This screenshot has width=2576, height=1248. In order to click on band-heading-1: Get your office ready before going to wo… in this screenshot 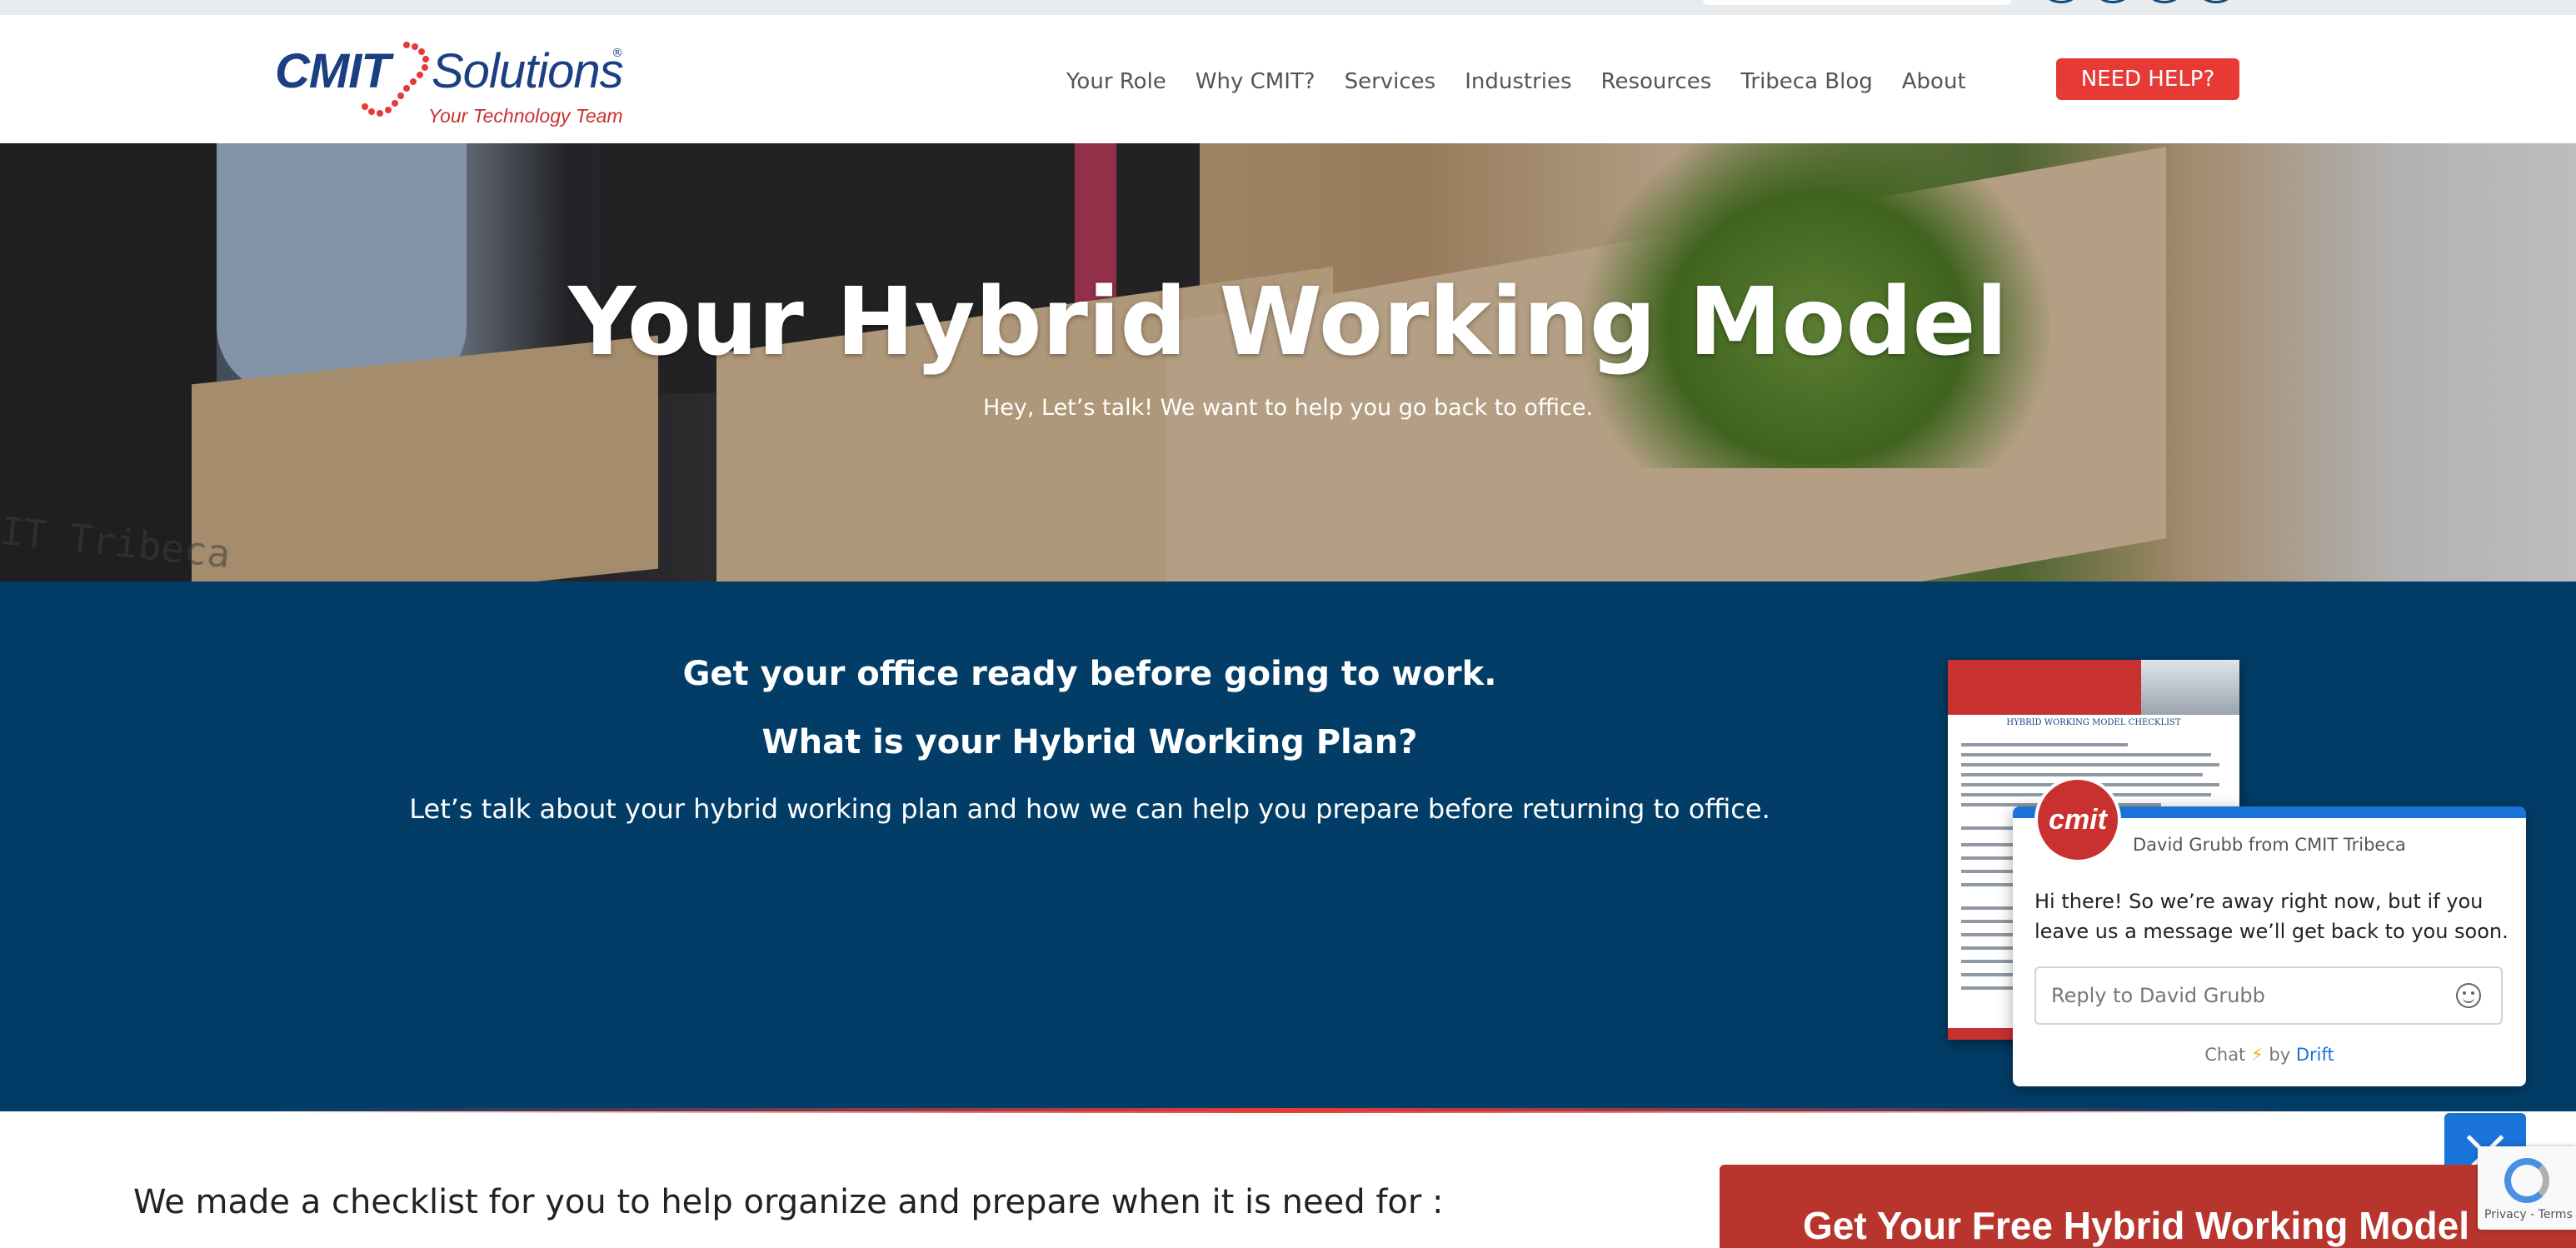, I will do `click(1089, 674)`.